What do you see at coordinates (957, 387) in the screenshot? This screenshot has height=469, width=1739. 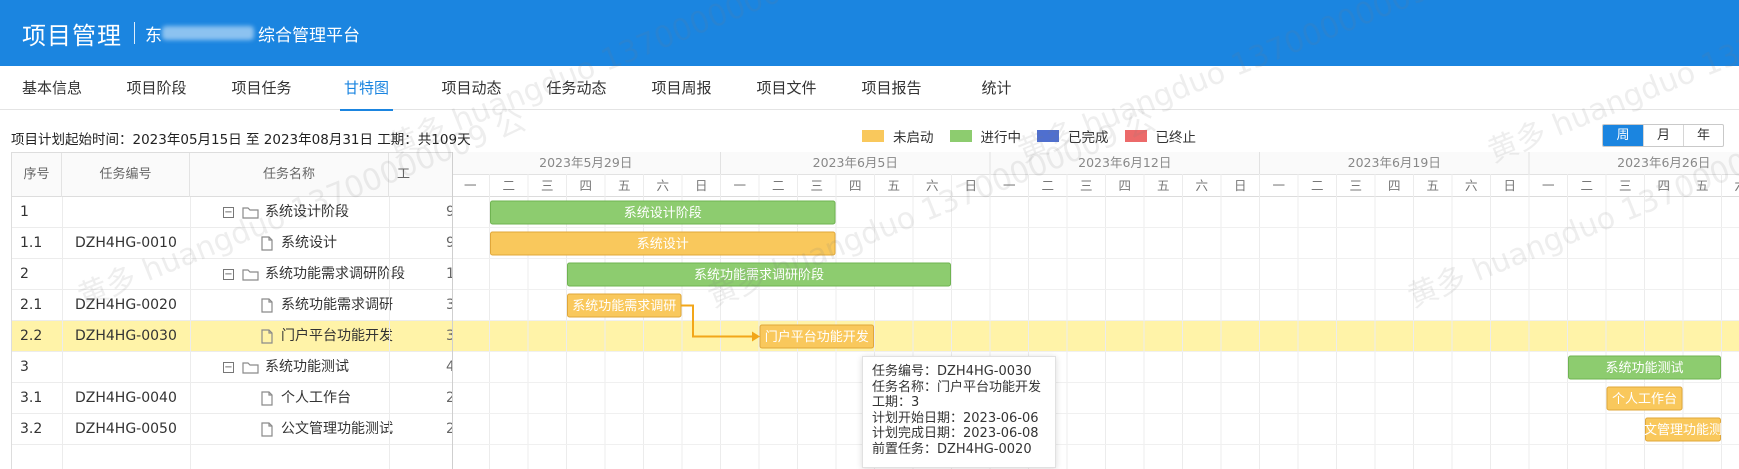 I see `tooltip-line: 任务名称：门户平台功能开发` at bounding box center [957, 387].